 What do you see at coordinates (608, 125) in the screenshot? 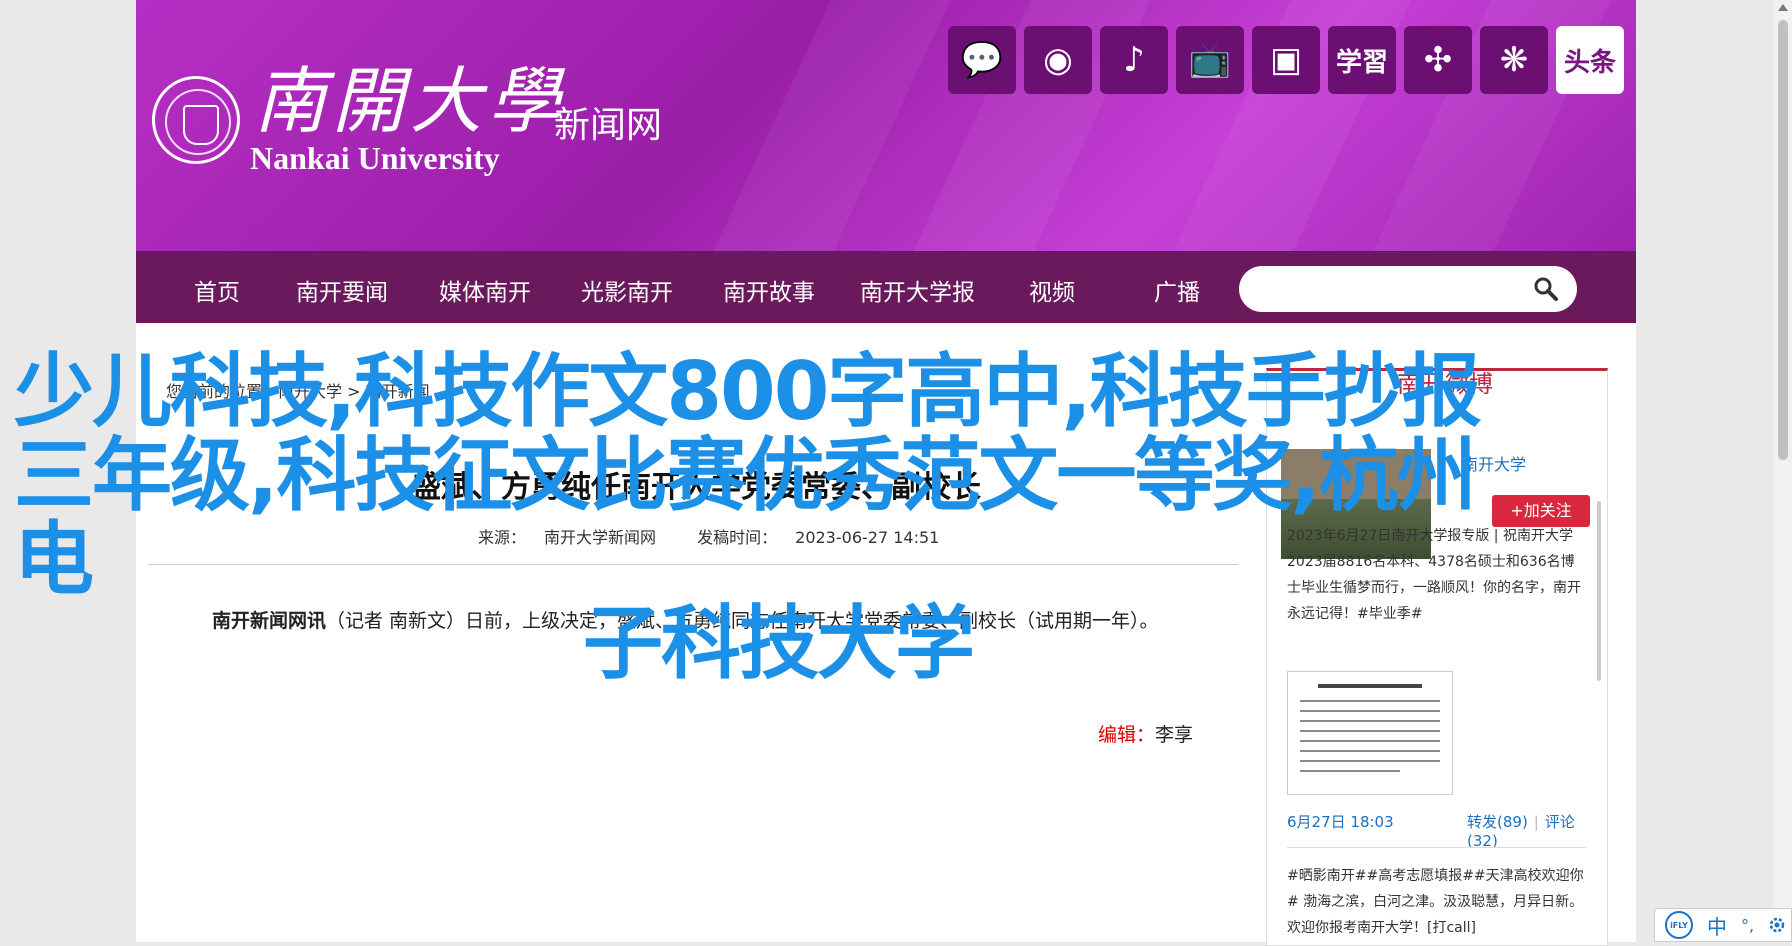
I see `site-name: 新闻网` at bounding box center [608, 125].